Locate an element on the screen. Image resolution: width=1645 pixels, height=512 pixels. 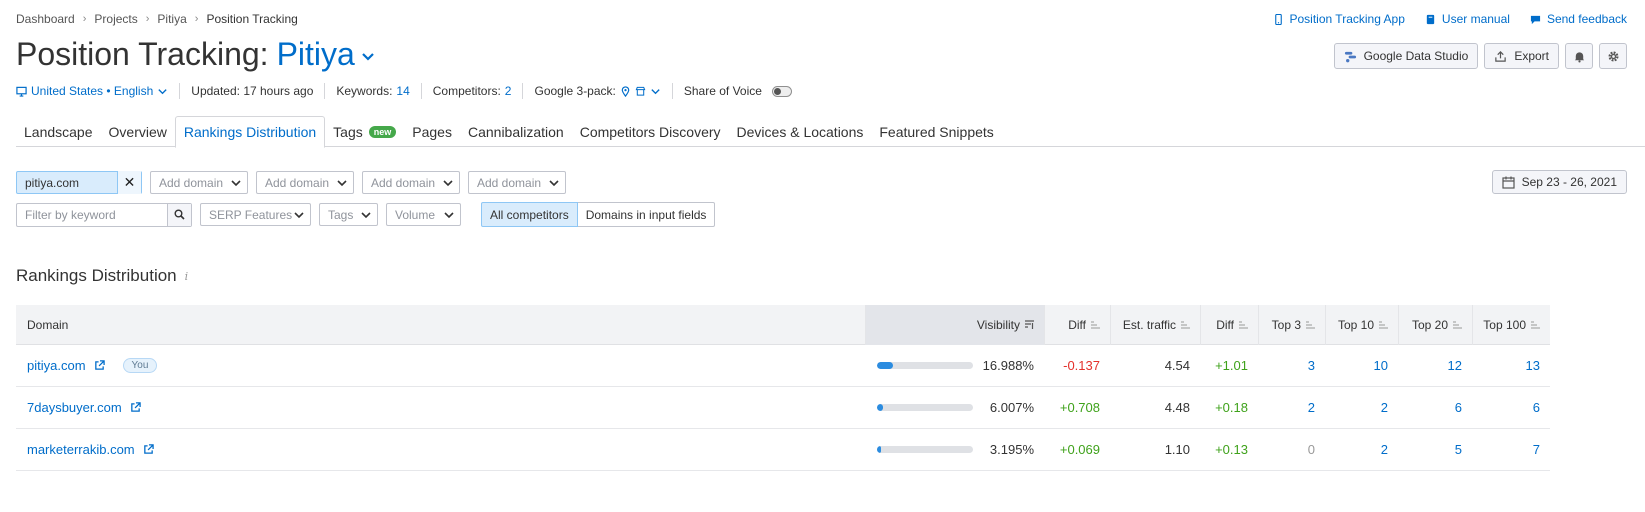
gear-icon is located at coordinates (1613, 56).